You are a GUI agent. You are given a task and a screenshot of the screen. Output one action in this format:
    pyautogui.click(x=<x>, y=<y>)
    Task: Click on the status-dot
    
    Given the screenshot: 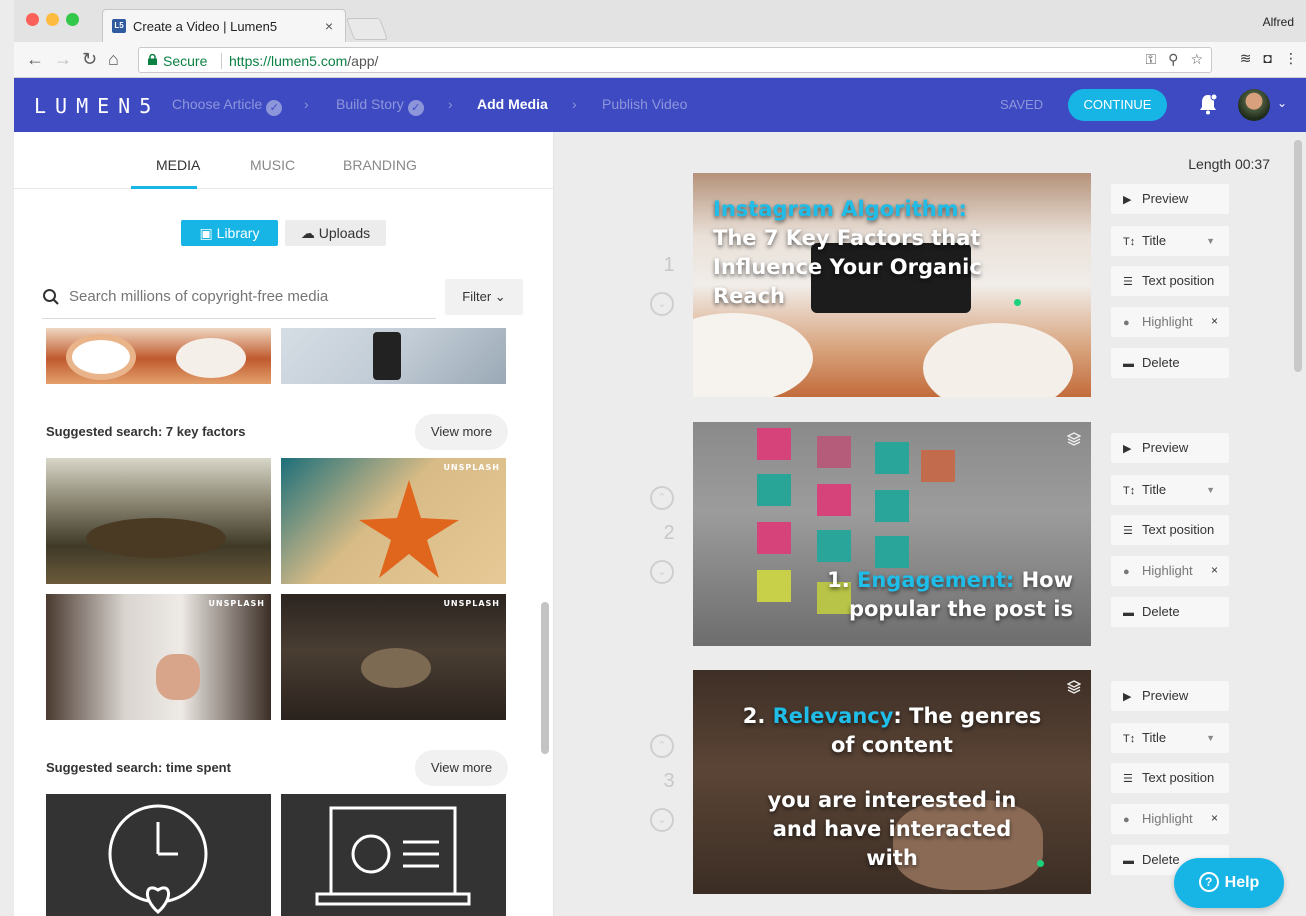 What is the action you would take?
    pyautogui.click(x=1017, y=302)
    